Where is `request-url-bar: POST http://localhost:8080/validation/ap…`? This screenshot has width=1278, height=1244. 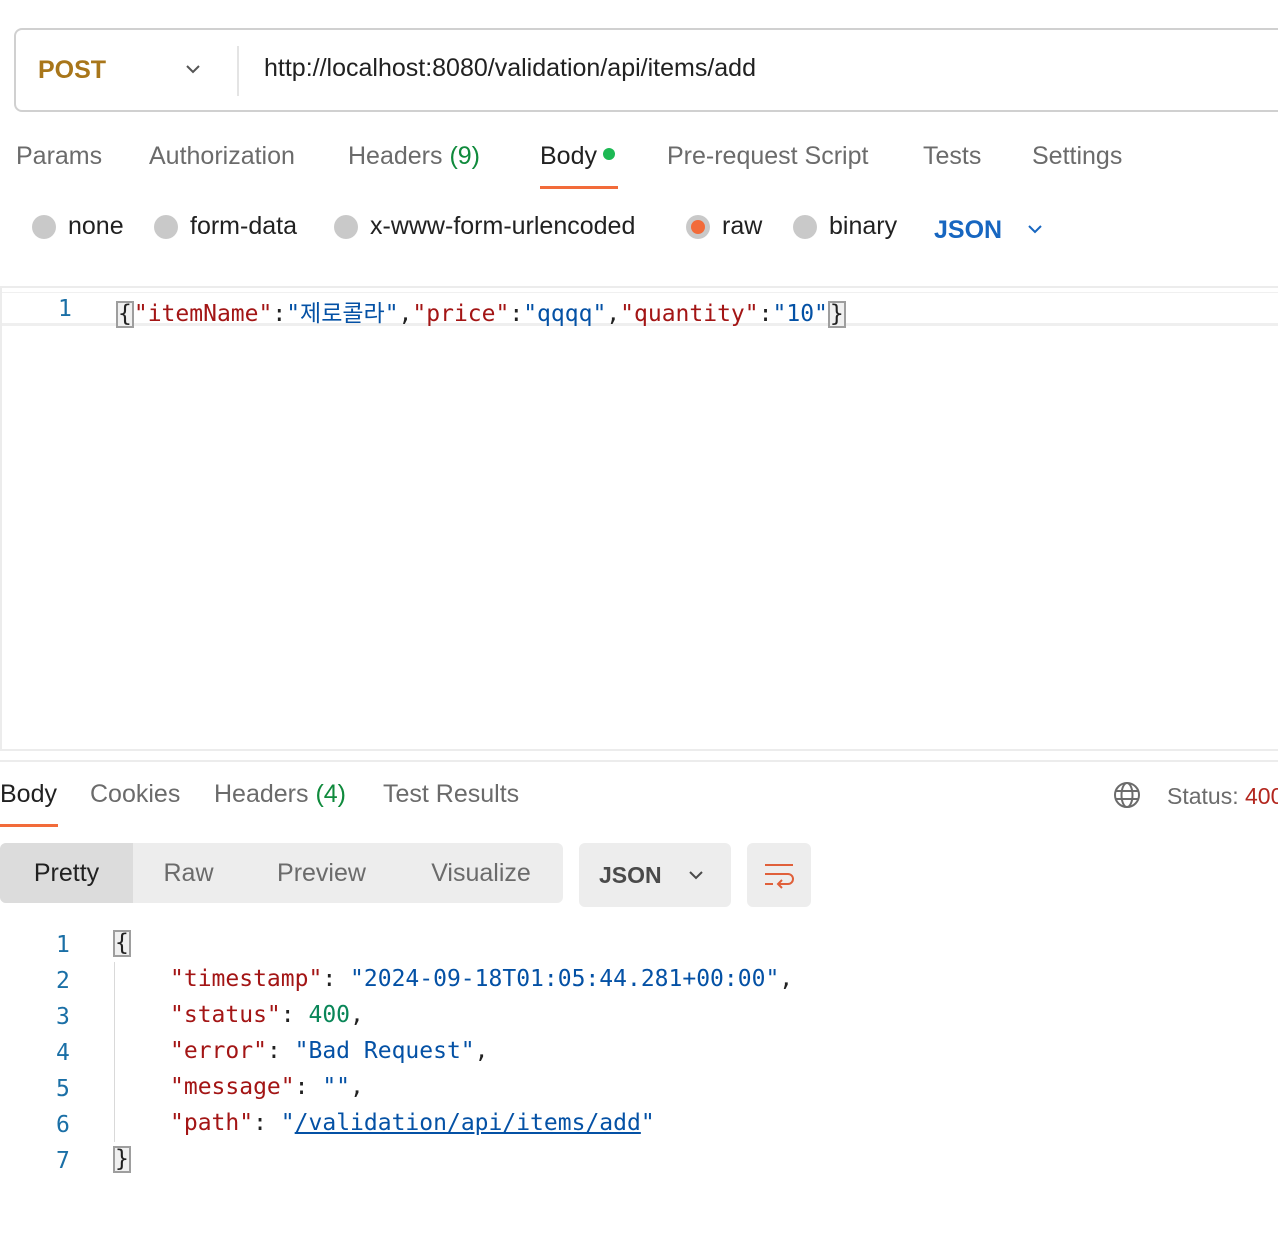
request-url-bar: POST http://localhost:8080/validation/ap… is located at coordinates (646, 70).